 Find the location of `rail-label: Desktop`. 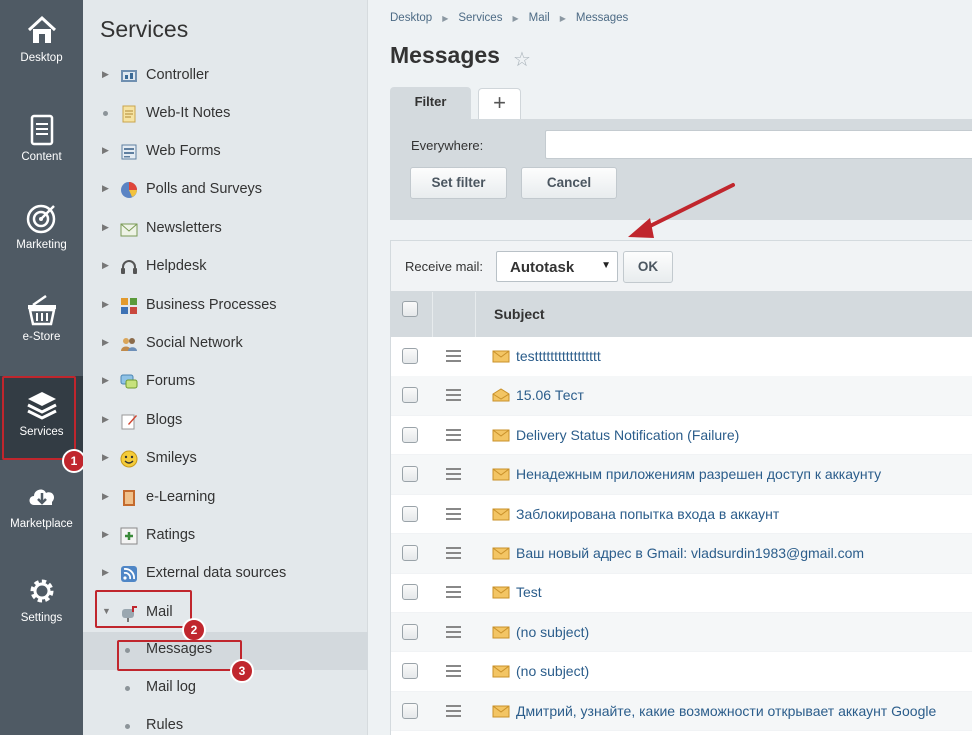

rail-label: Desktop is located at coordinates (41, 58).